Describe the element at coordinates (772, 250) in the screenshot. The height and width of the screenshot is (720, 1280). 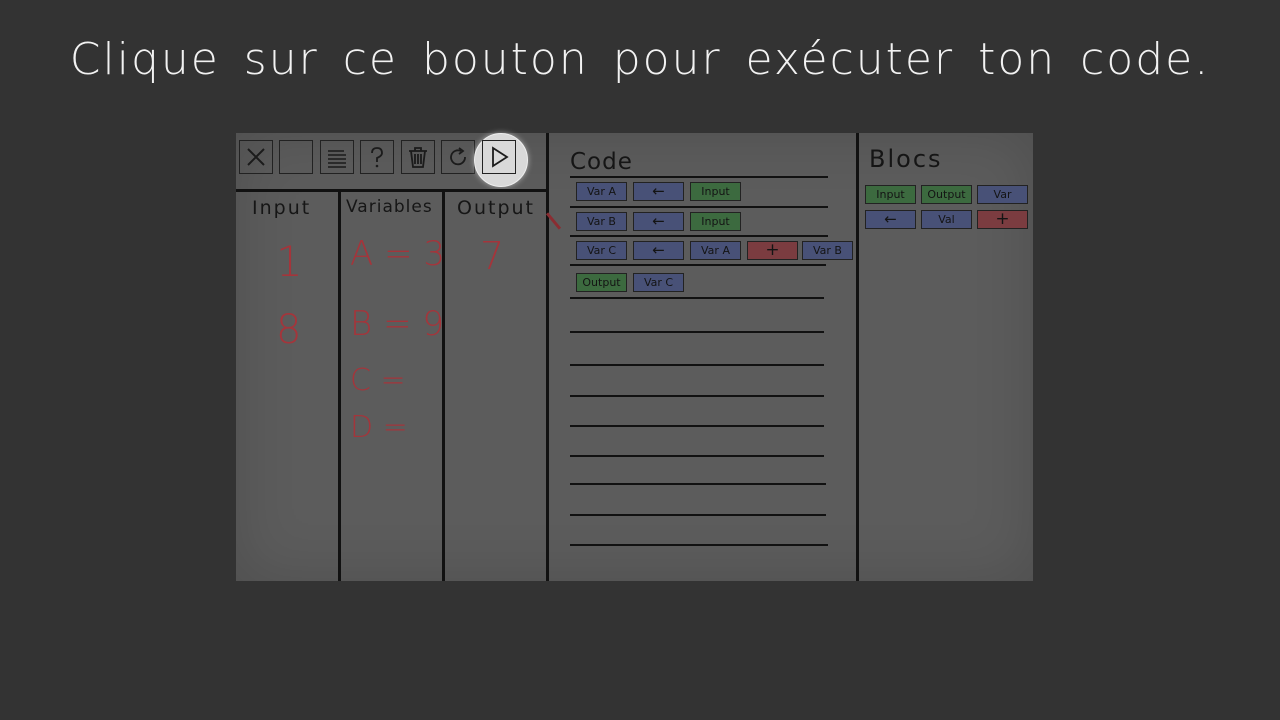
I see `code-block-plus: +` at that location.